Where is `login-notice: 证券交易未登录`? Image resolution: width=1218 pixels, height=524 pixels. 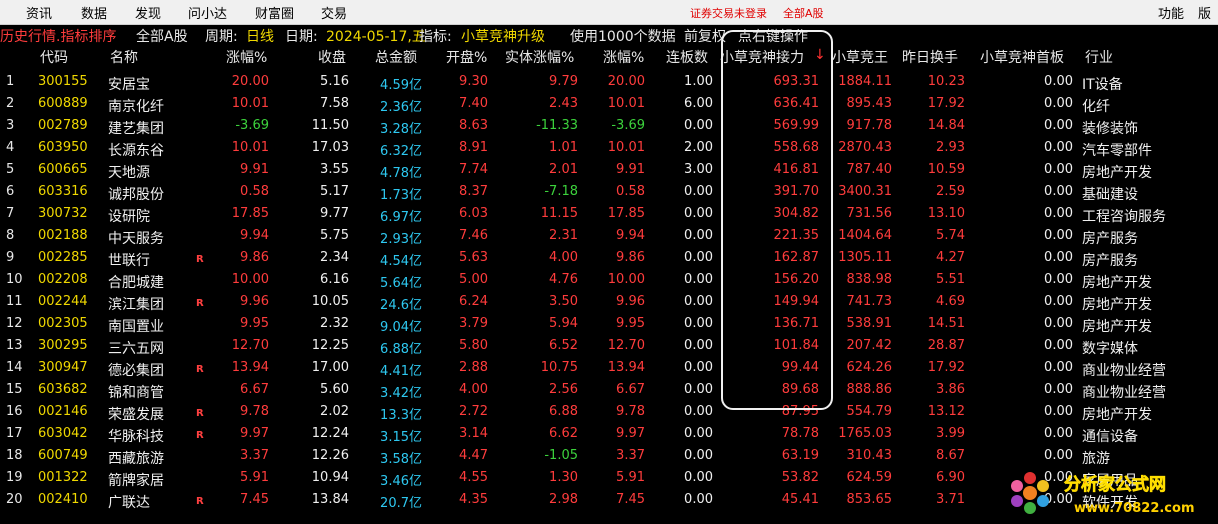 login-notice: 证券交易未登录 is located at coordinates (728, 13).